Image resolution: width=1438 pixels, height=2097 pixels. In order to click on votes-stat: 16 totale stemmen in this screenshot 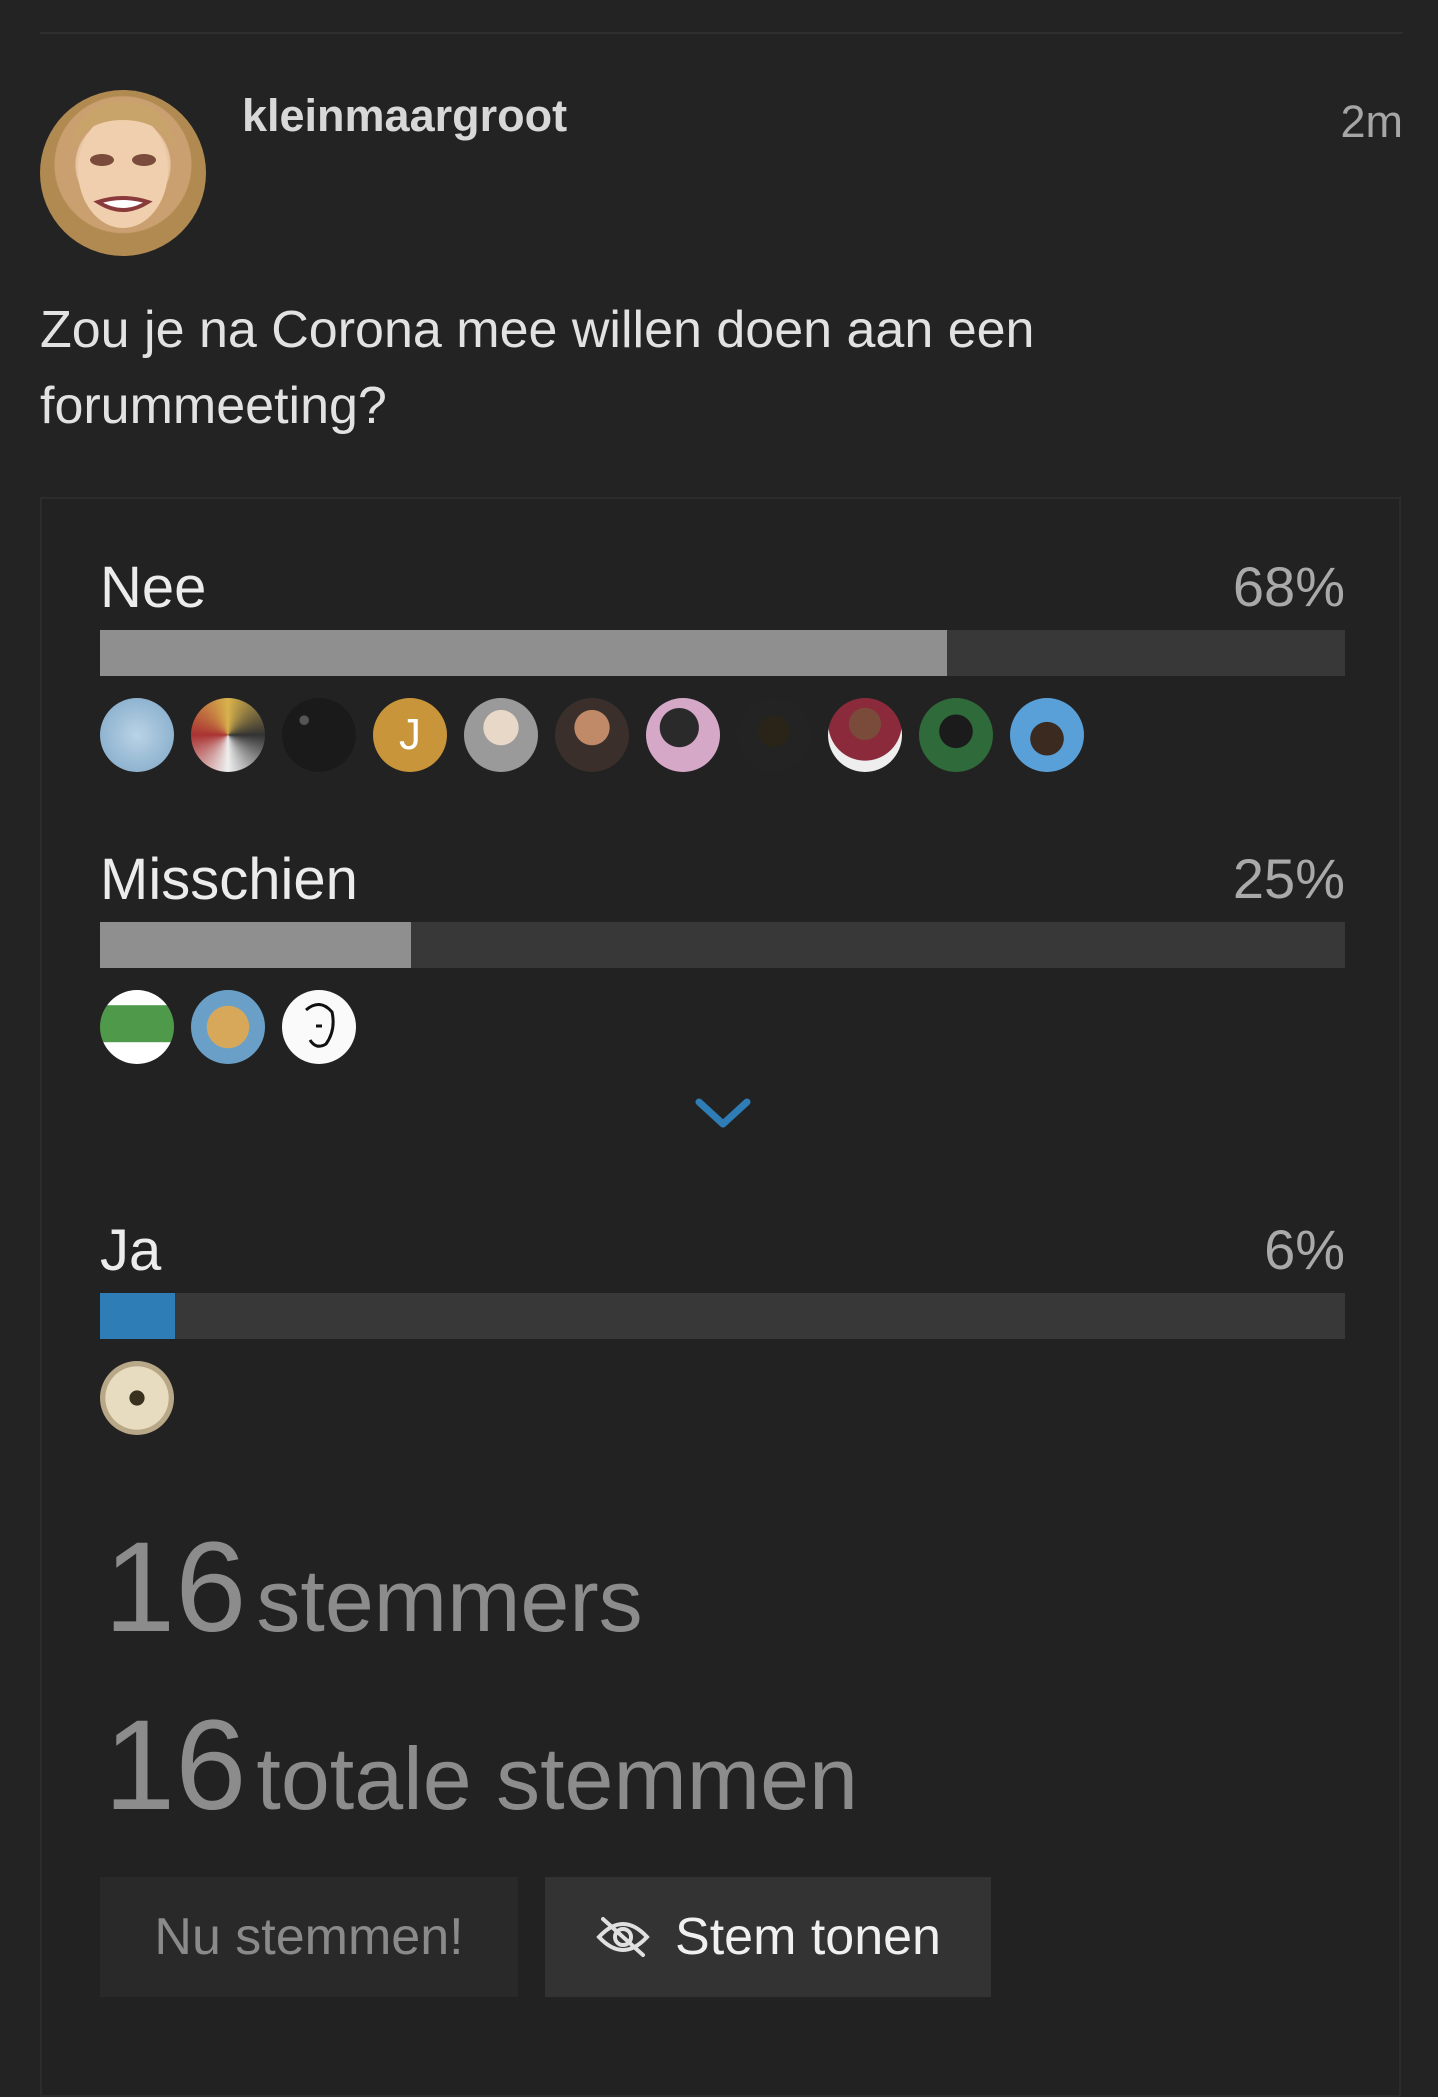, I will do `click(481, 1765)`.